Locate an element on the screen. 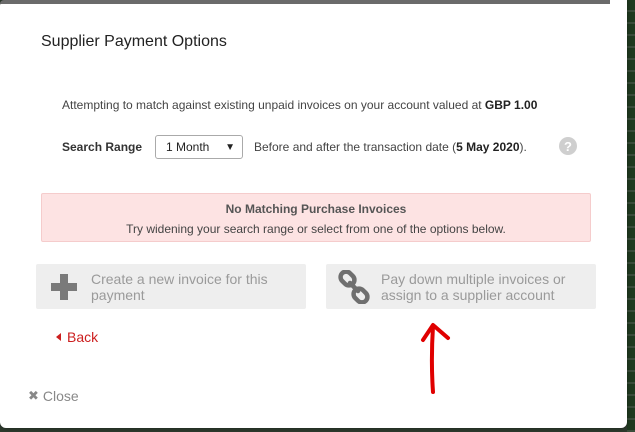 This screenshot has height=432, width=635. range-prefix: Before and after the transaction date ( is located at coordinates (355, 147).